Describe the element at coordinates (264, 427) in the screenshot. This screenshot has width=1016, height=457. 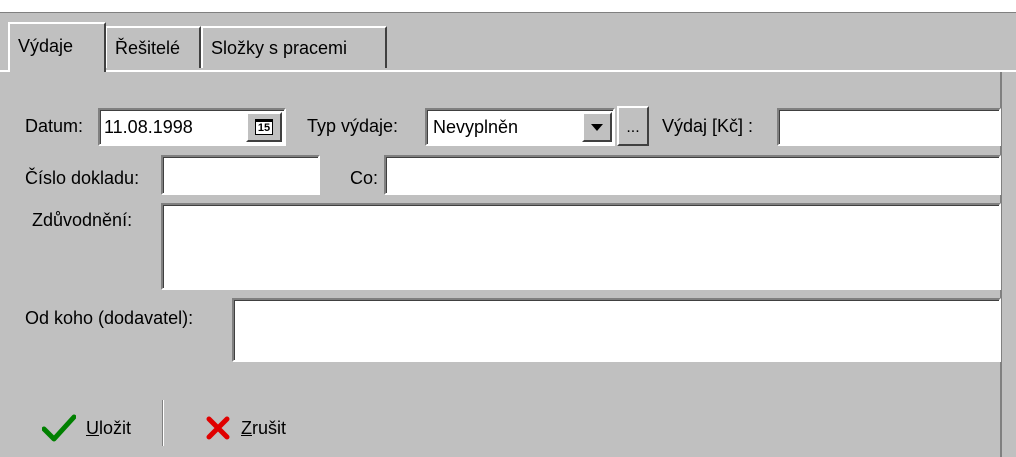
I see `cancel-label: Zrušit` at that location.